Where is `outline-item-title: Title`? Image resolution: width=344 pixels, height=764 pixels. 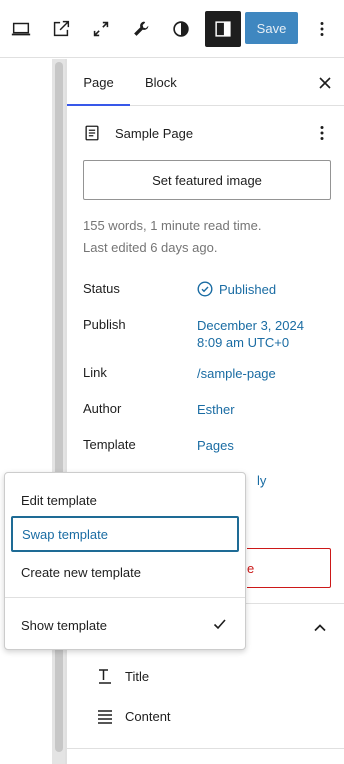
outline-item-title: Title is located at coordinates (122, 676).